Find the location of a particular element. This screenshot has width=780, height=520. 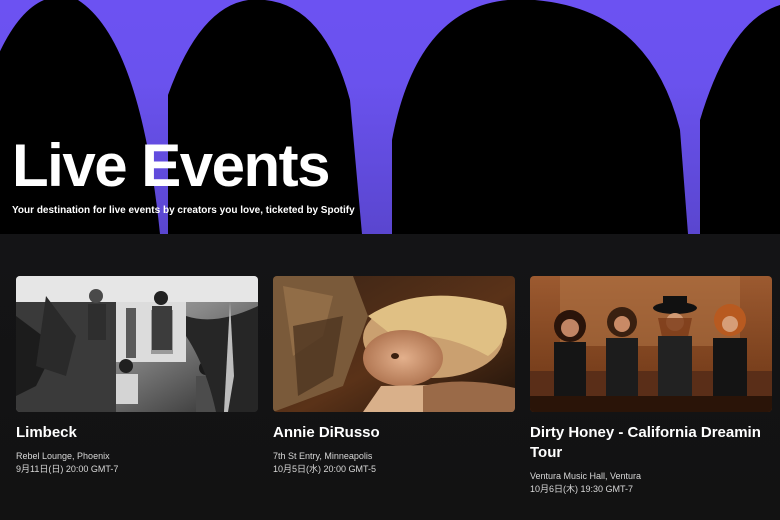

event-image-limbeck is located at coordinates (137, 344).